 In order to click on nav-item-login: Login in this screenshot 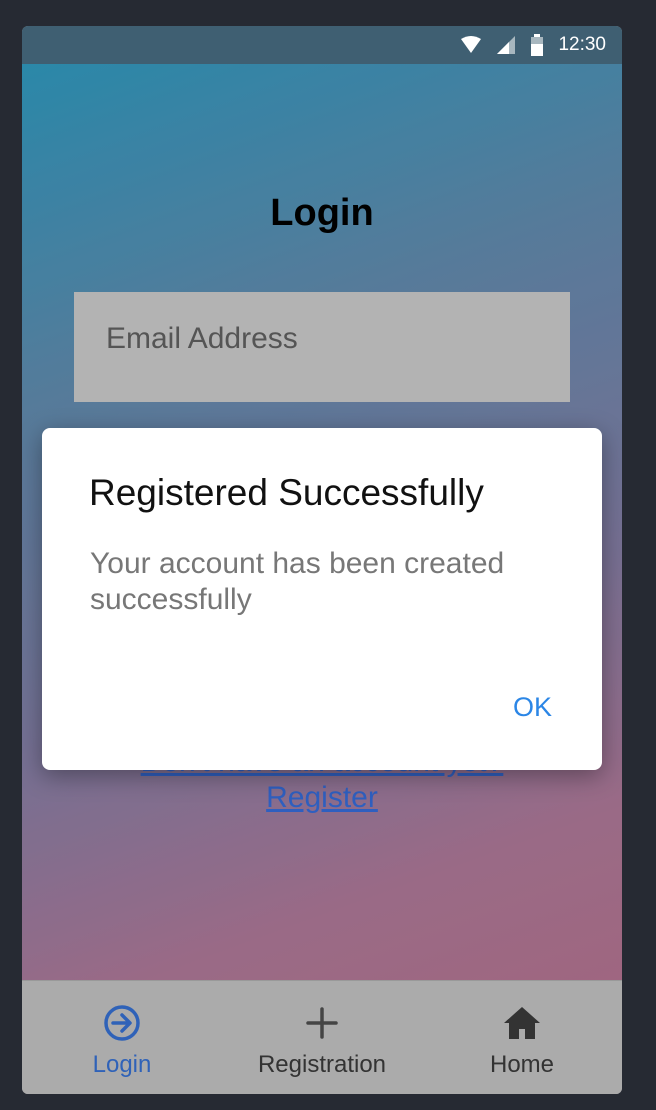, I will do `click(122, 1037)`.